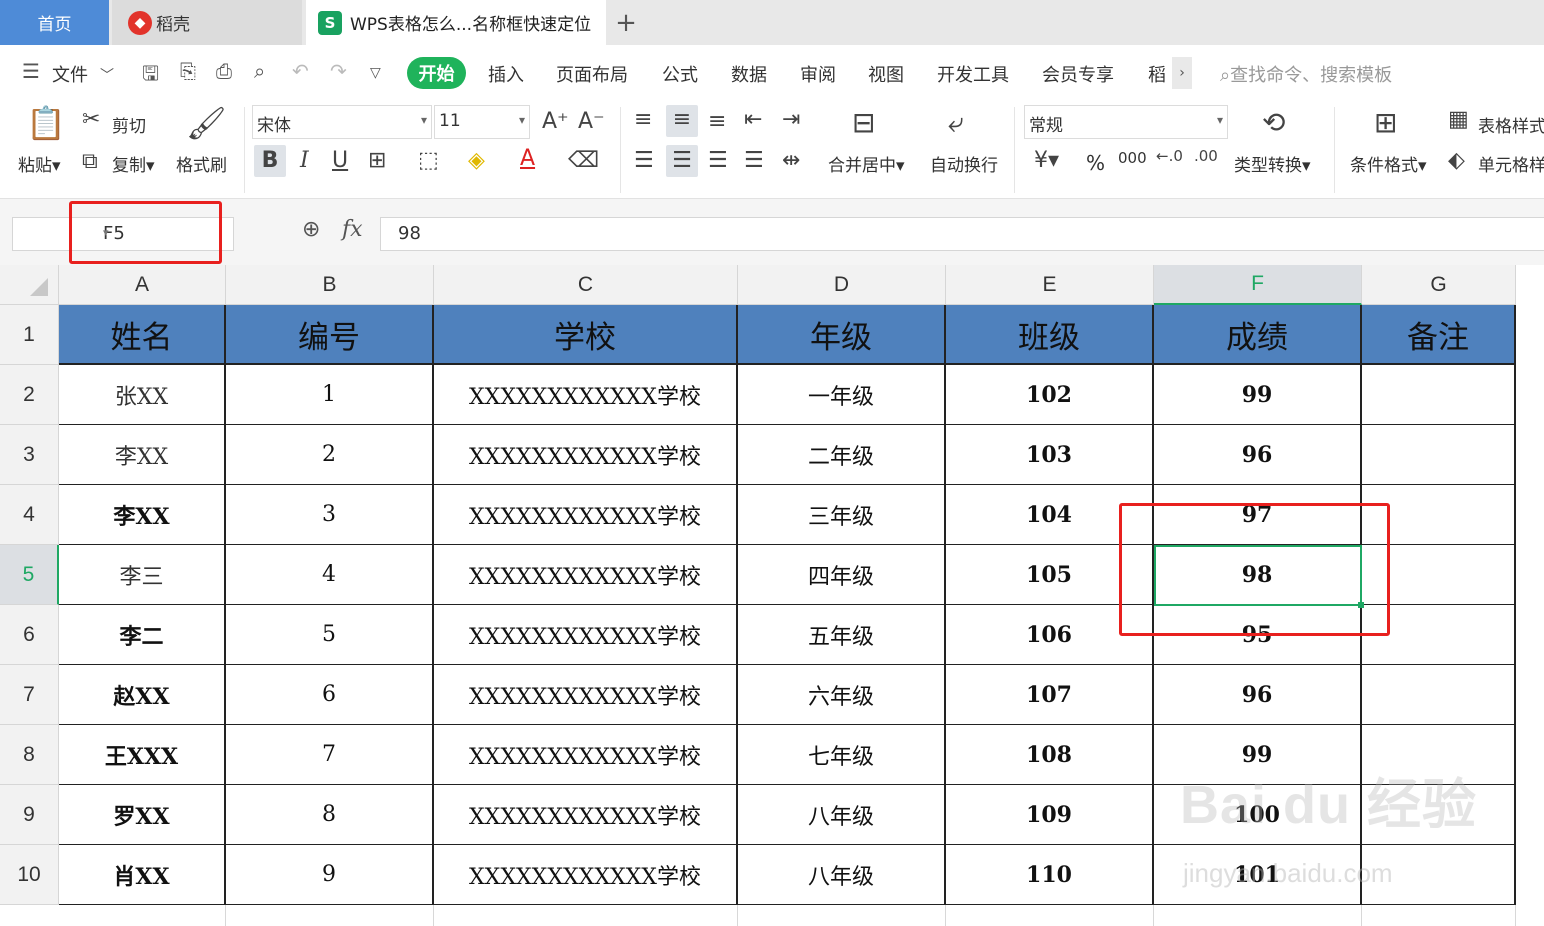 The image size is (1544, 926). What do you see at coordinates (791, 120) in the screenshot?
I see `increase-indent-icon: ⇥` at bounding box center [791, 120].